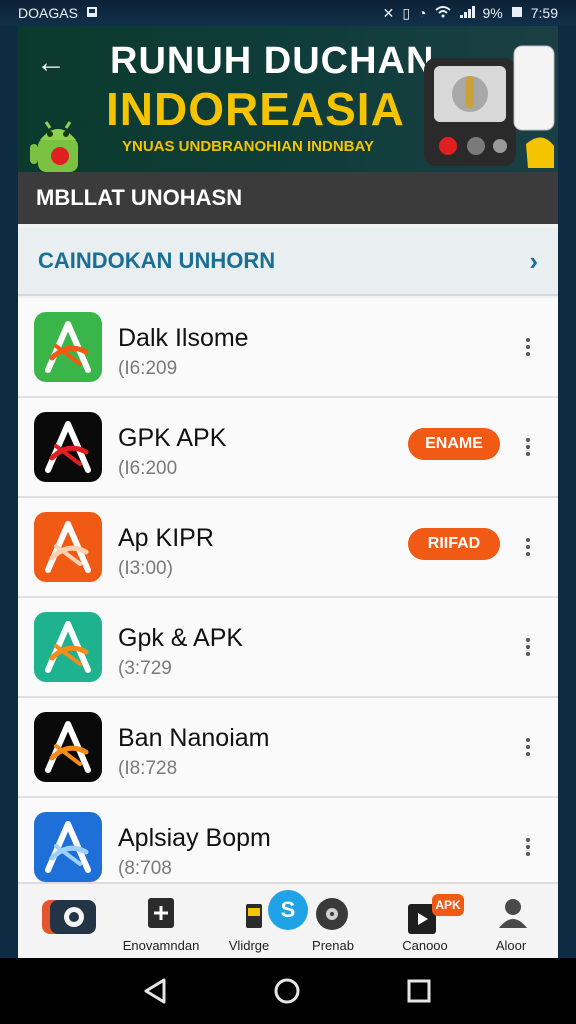 The width and height of the screenshot is (576, 1024). Describe the element at coordinates (513, 913) in the screenshot. I see `user-profile-icon` at that location.